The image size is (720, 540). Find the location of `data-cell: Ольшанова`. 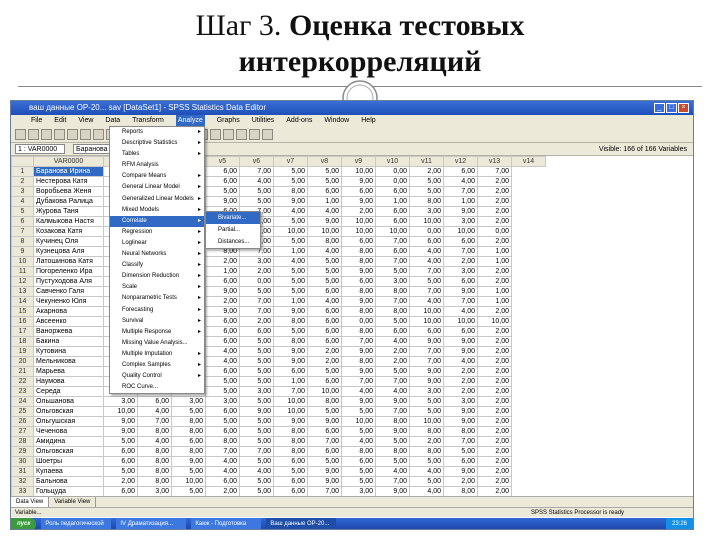

data-cell: Ольшанова is located at coordinates (68, 401).